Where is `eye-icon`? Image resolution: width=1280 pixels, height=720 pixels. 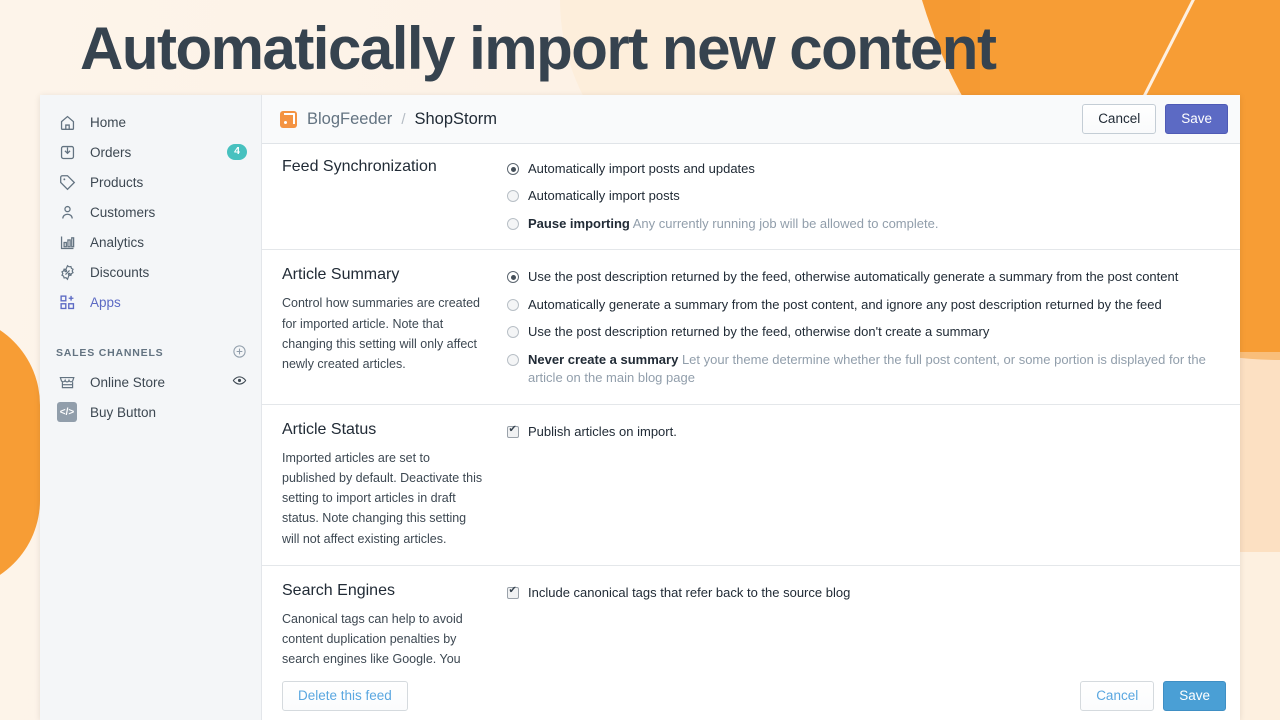
eye-icon is located at coordinates (239, 382).